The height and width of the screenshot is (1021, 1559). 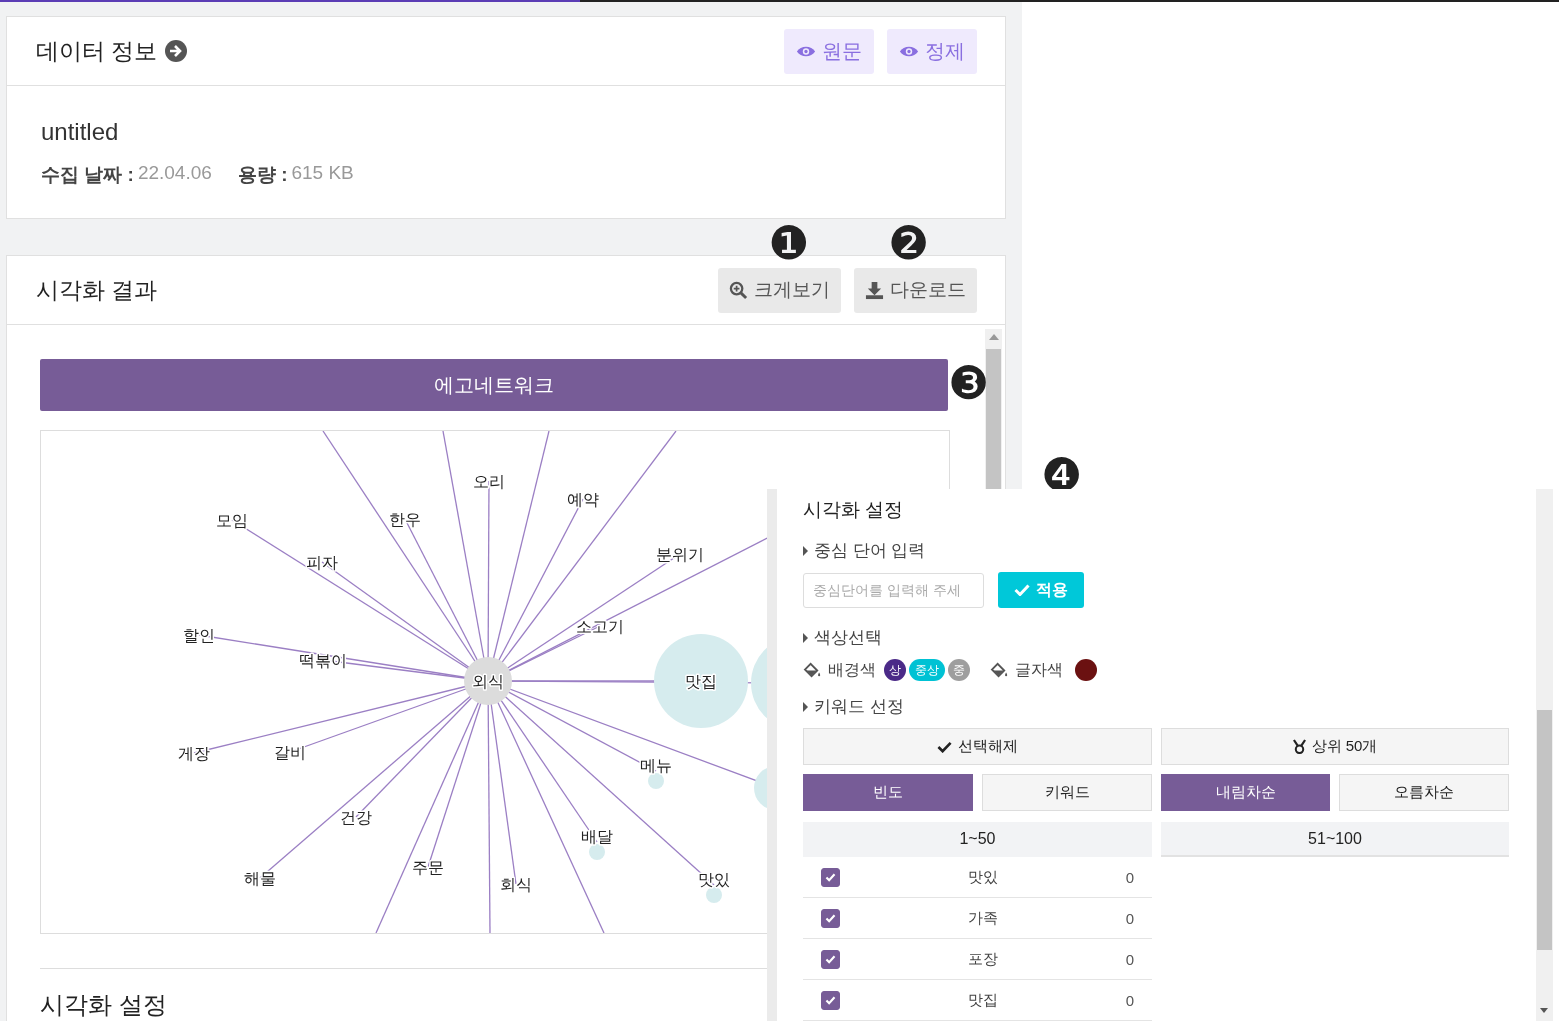 What do you see at coordinates (290, 752) in the screenshot?
I see `node-label: 갈비` at bounding box center [290, 752].